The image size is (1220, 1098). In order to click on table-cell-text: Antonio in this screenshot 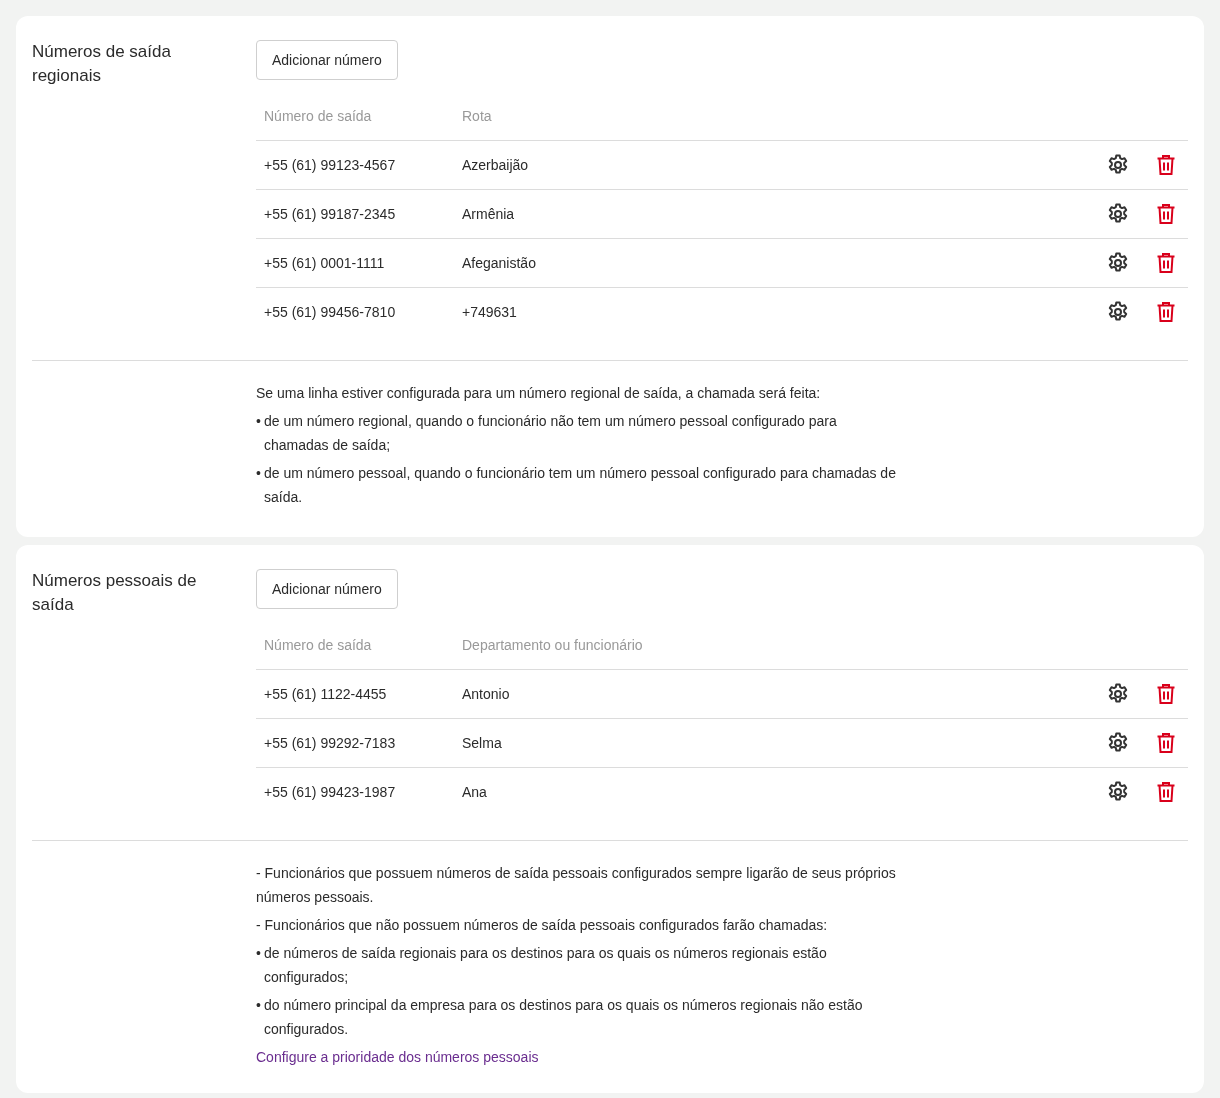, I will do `click(486, 694)`.